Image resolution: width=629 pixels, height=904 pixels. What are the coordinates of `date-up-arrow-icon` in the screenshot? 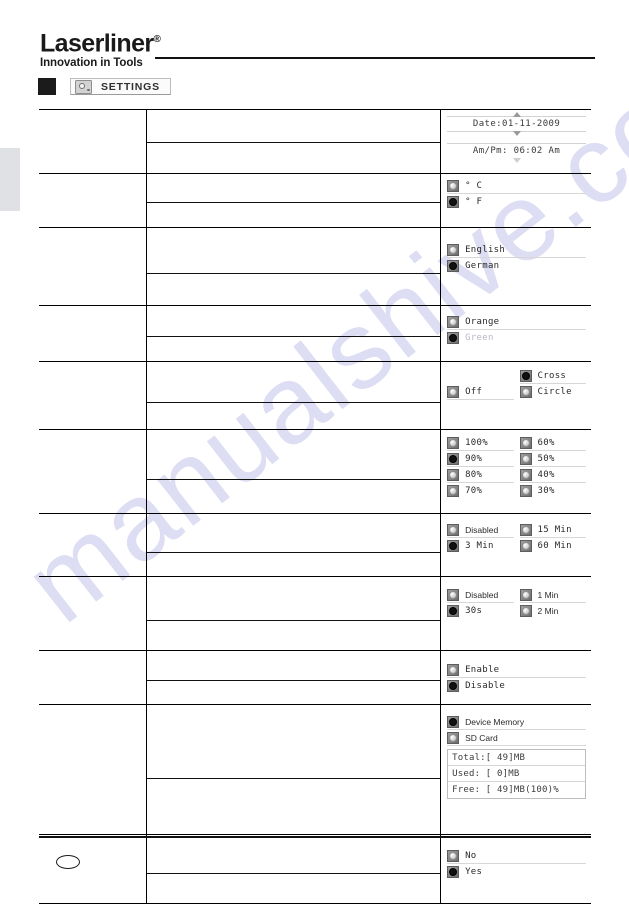 It's located at (517, 114).